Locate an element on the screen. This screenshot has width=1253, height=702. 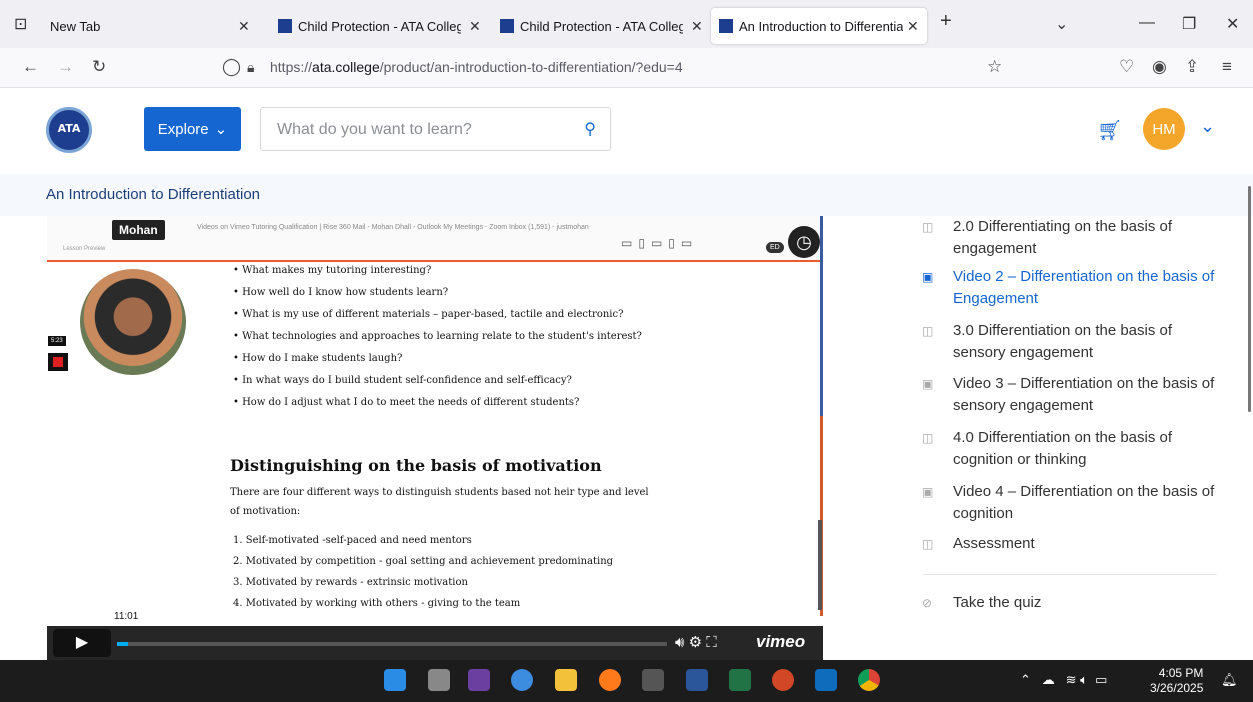
course-title-bar: An Introduction to Differentiation is located at coordinates (626, 195).